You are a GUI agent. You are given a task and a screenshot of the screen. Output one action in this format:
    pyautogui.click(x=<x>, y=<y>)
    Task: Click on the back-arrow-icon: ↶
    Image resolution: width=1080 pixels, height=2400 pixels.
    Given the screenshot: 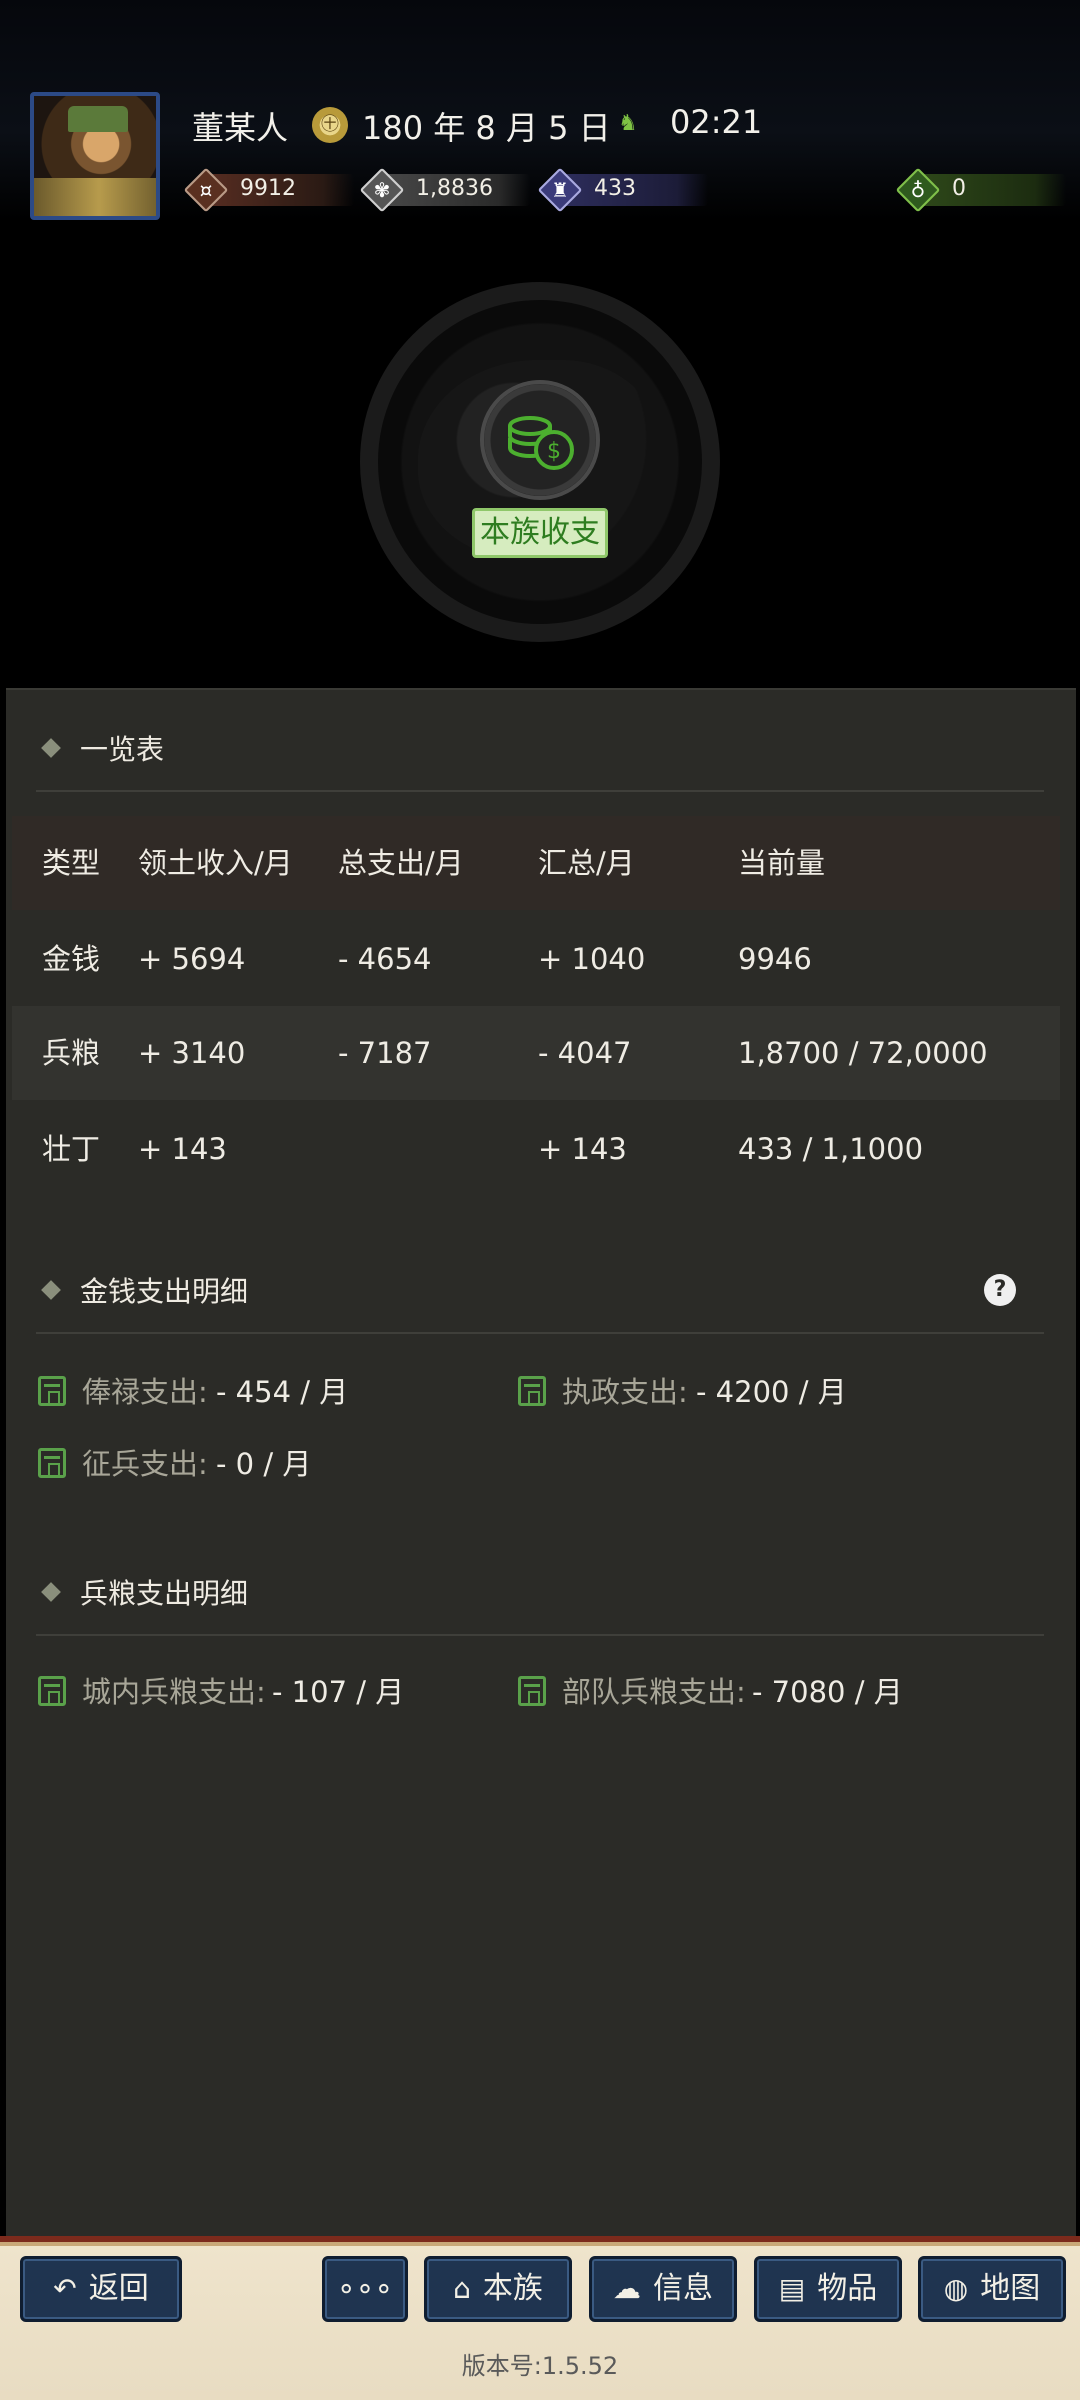 What is the action you would take?
    pyautogui.click(x=65, y=2288)
    